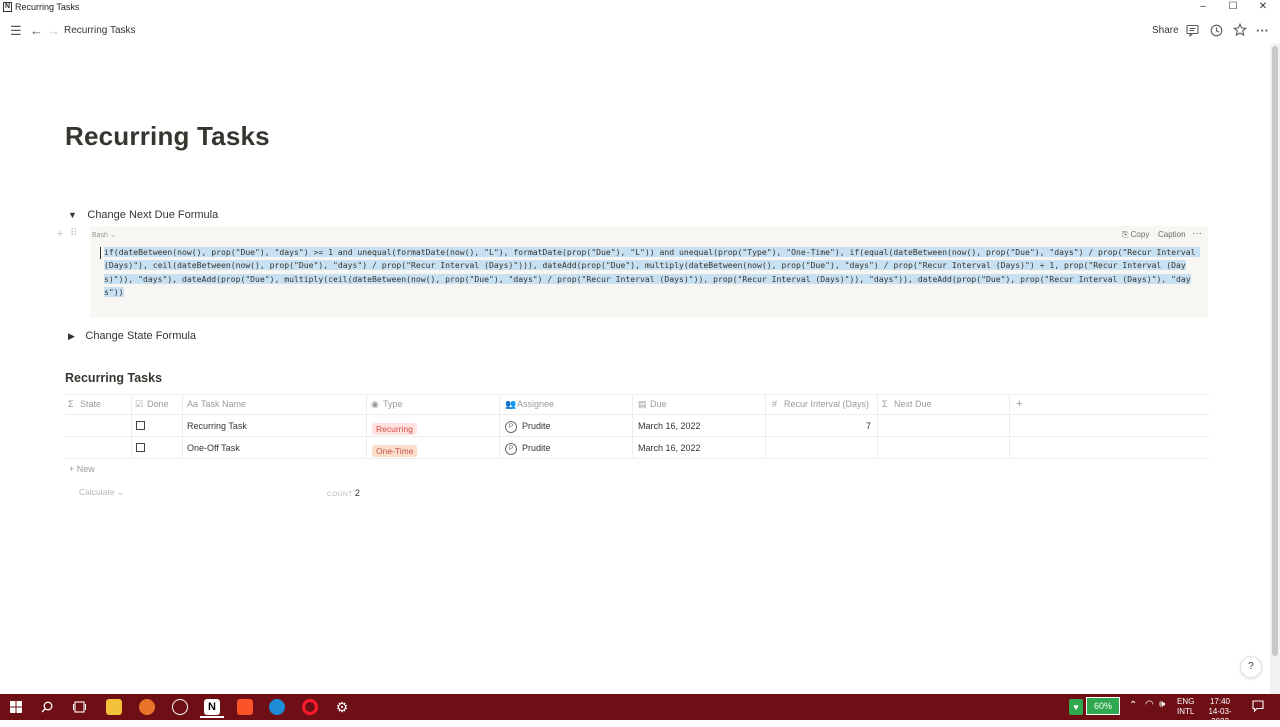 The image size is (1280, 727). What do you see at coordinates (245, 707) in the screenshot?
I see `brave-browser-icon` at bounding box center [245, 707].